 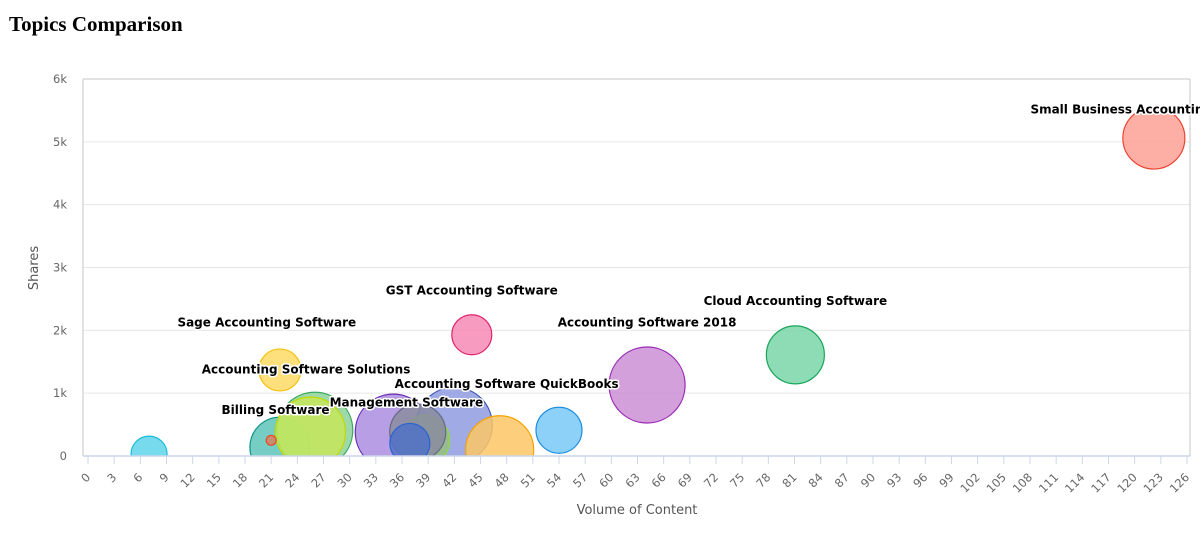 What do you see at coordinates (920, 480) in the screenshot?
I see `x-tick-label: 96` at bounding box center [920, 480].